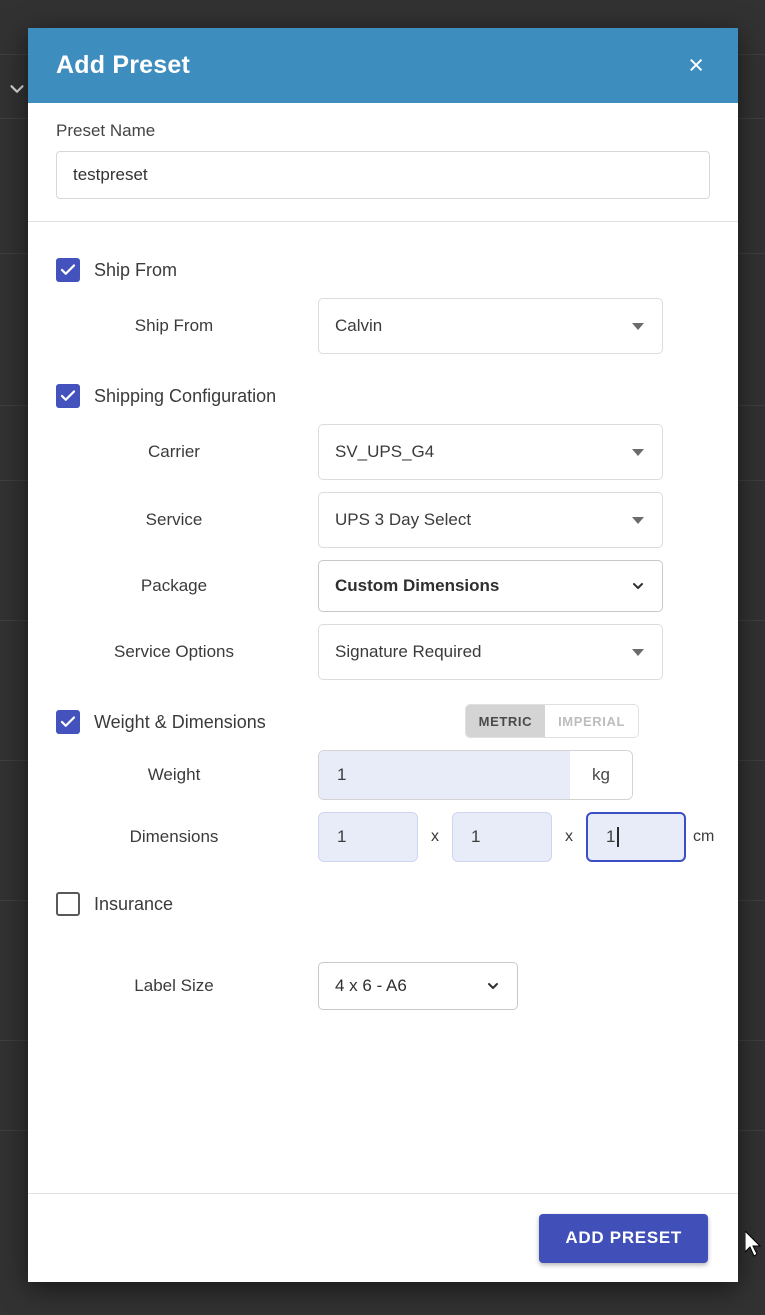 The width and height of the screenshot is (765, 1315). What do you see at coordinates (490, 452) in the screenshot?
I see `carrier-select: SV_UPS_G4` at bounding box center [490, 452].